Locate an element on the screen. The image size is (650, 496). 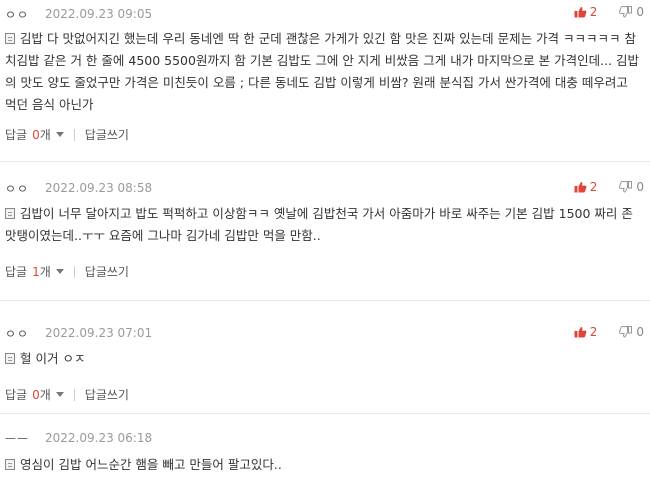
comment-text: 영심이 김밥 어느순간 햄을 빼고 만들어 팔고있다.. is located at coordinates (151, 464).